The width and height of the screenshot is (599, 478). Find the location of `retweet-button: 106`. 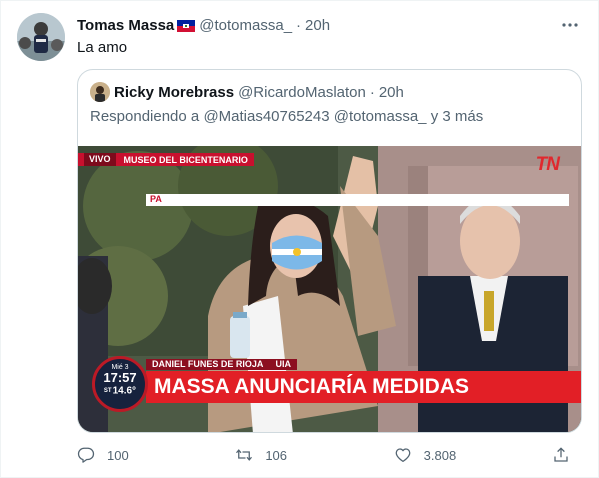

retweet-button: 106 is located at coordinates (295, 455).